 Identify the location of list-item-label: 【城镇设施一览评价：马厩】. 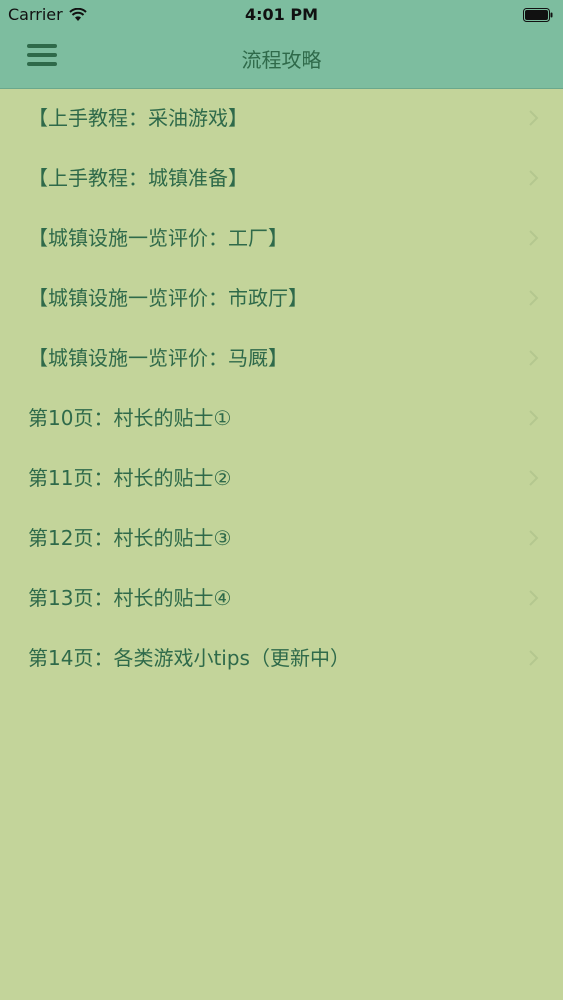
(158, 358).